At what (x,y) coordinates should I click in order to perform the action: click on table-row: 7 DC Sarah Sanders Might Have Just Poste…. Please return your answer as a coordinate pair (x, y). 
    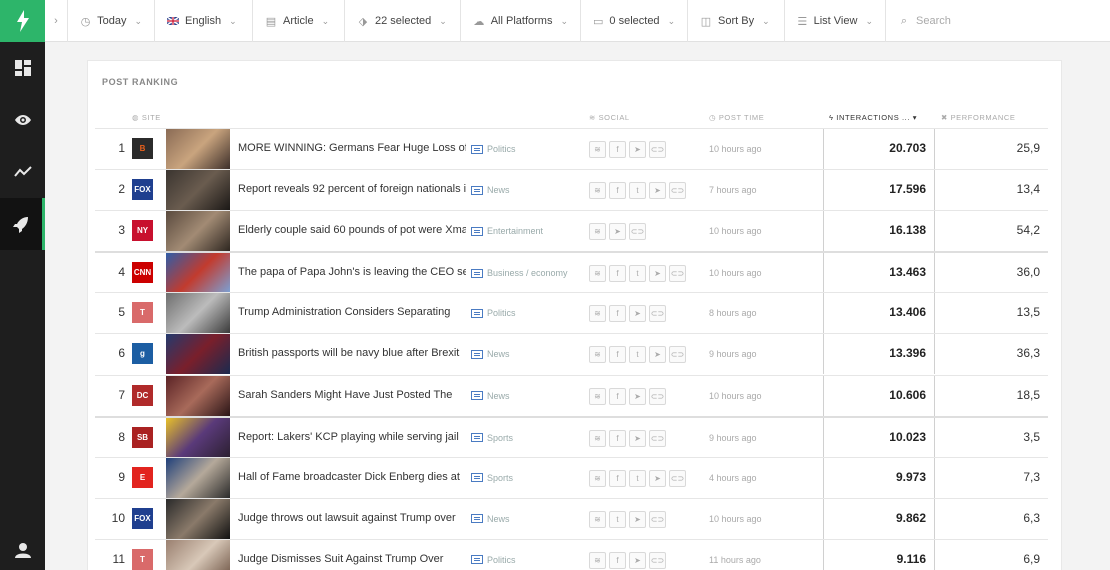
    Looking at the image, I should click on (571, 395).